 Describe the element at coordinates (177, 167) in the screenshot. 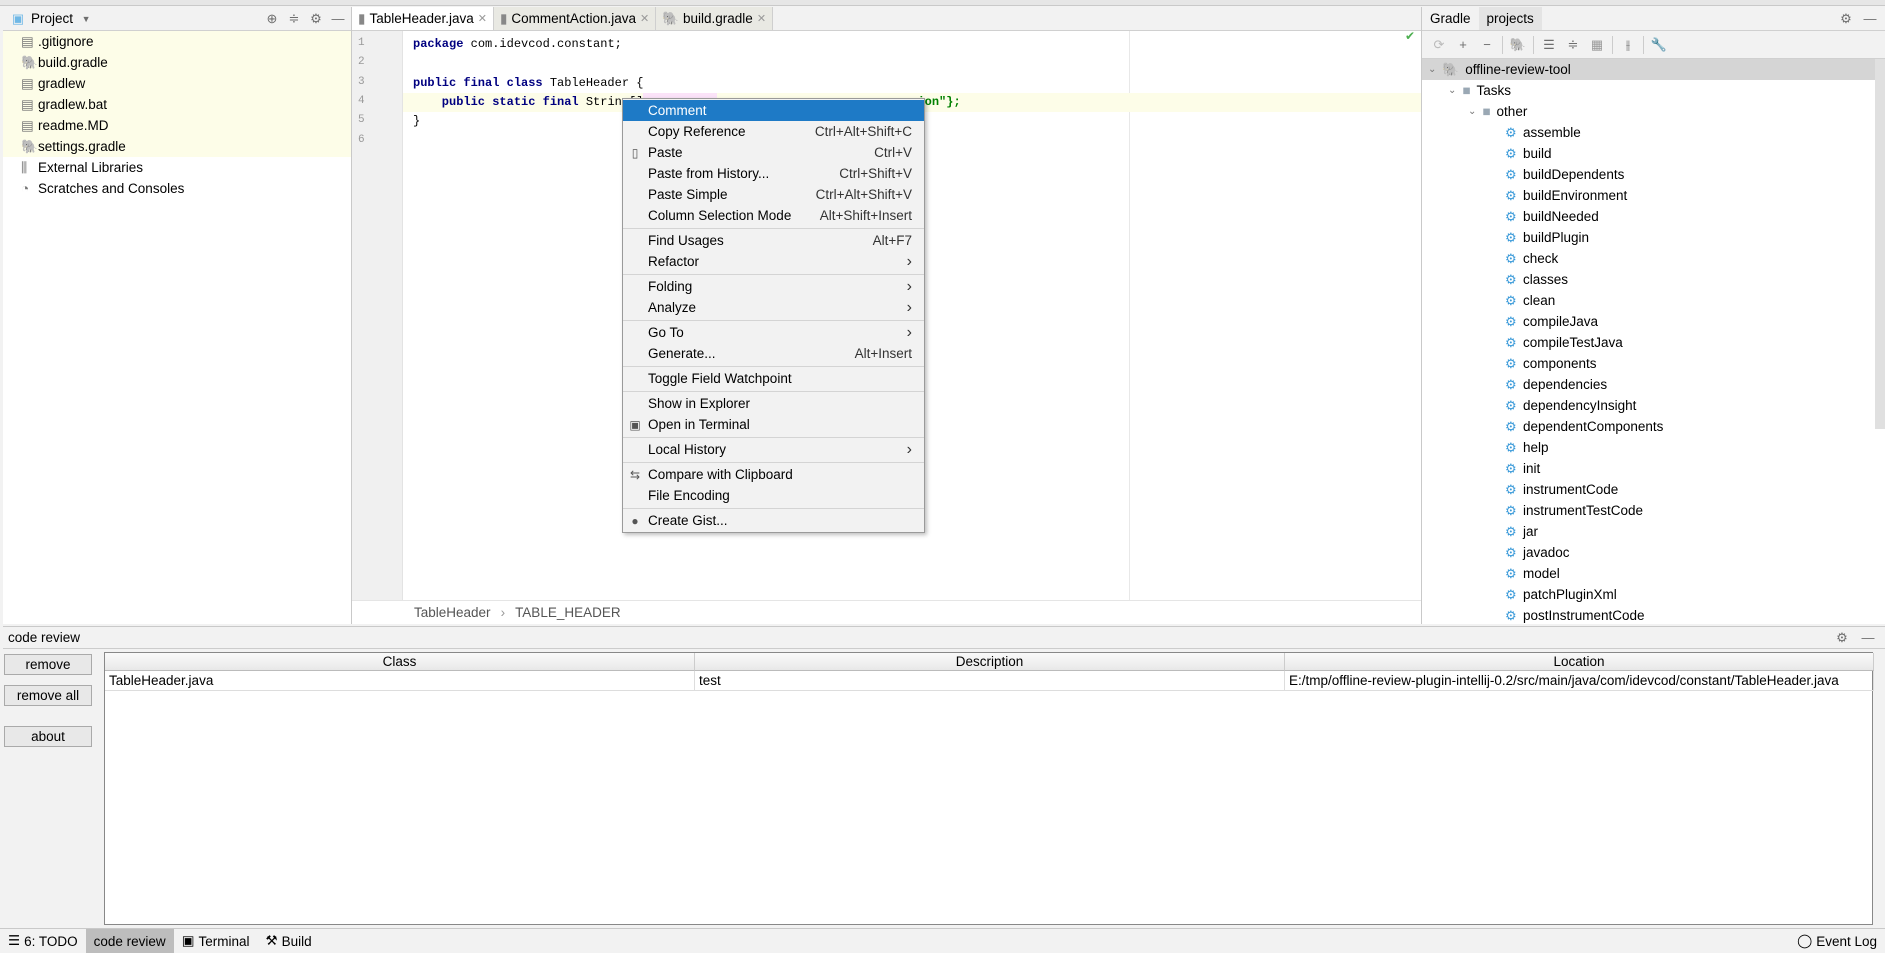

I see `tree-item: ⫼ External Libraries` at that location.